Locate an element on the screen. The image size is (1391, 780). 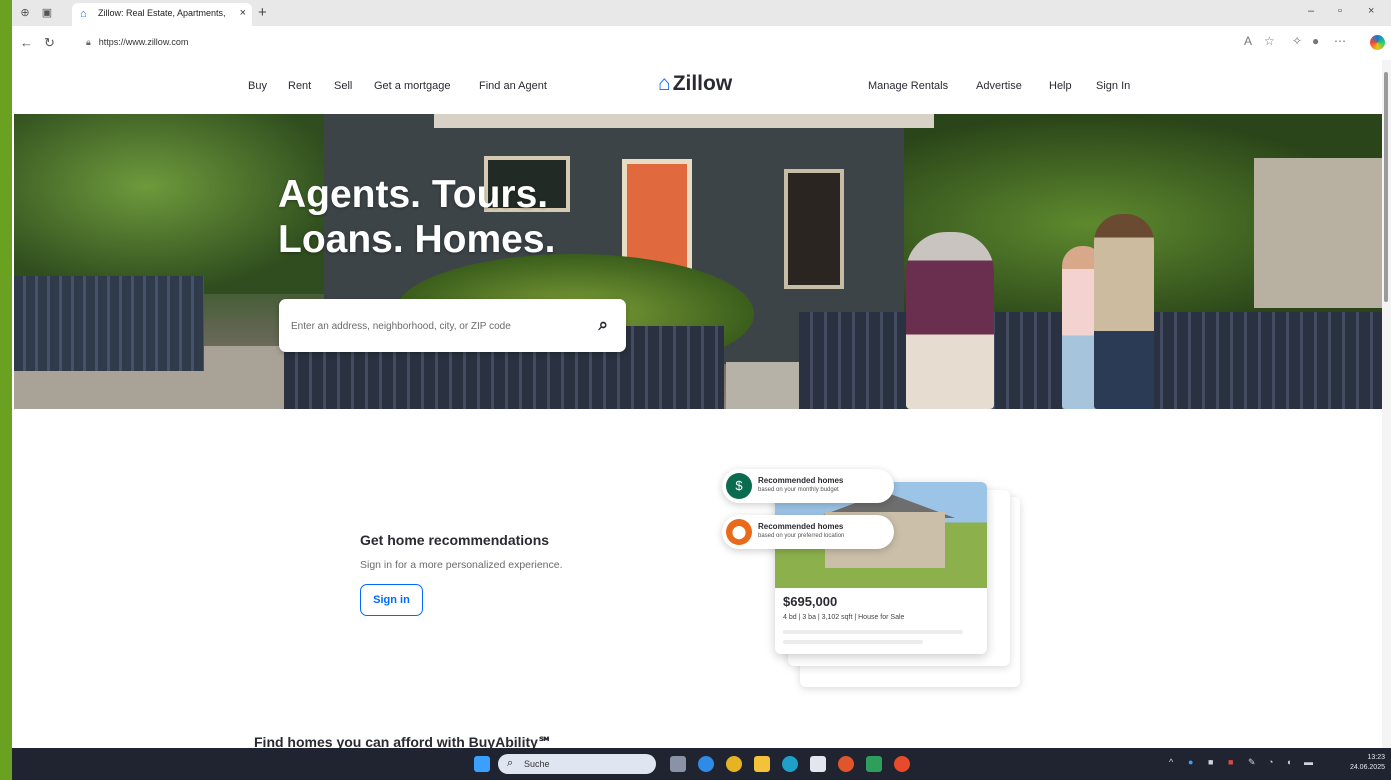
zillow-logo: ⌂Zillow is located at coordinates (695, 84).